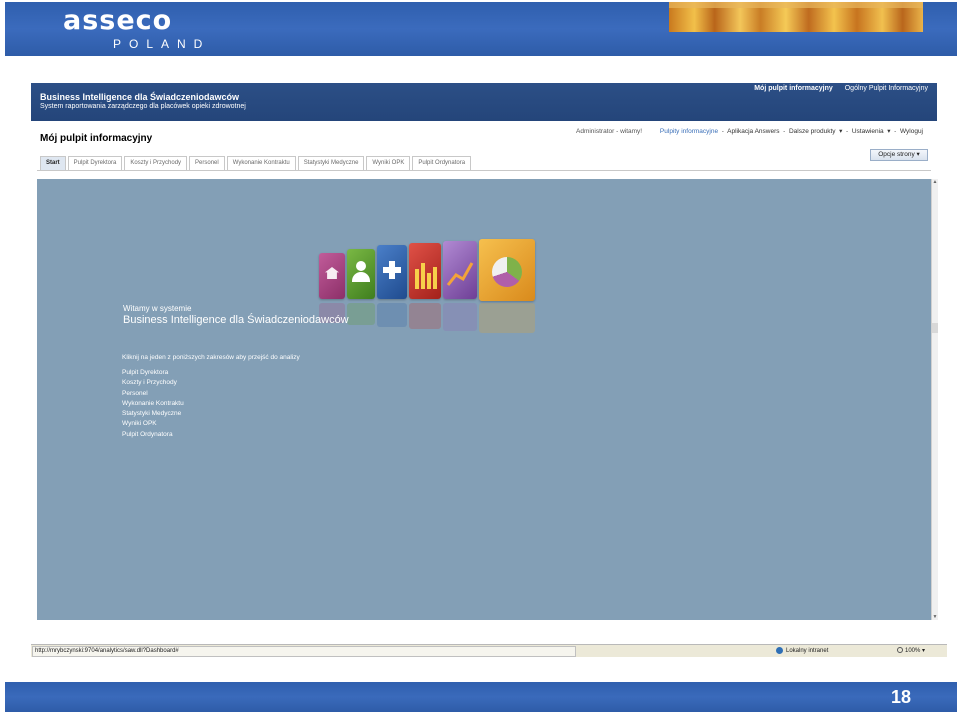 The height and width of the screenshot is (716, 960). Describe the element at coordinates (484, 170) in the screenshot. I see `tab-divider` at that location.